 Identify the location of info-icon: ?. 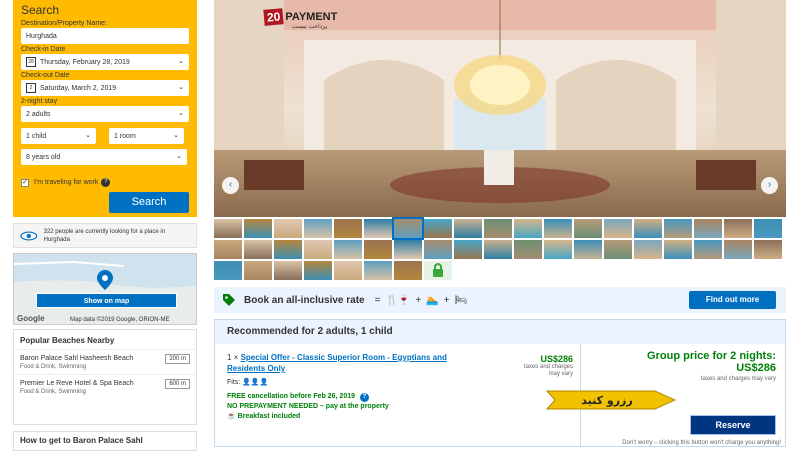
(364, 397).